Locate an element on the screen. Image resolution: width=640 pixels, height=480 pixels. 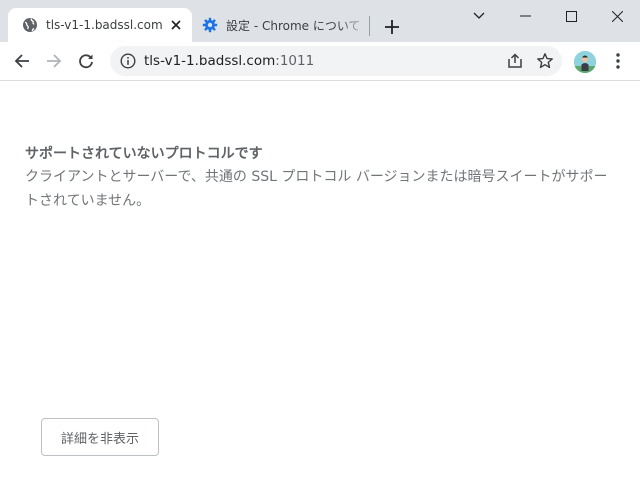
url-text: tls-v1-1.badssl.com:1011 is located at coordinates (229, 61).